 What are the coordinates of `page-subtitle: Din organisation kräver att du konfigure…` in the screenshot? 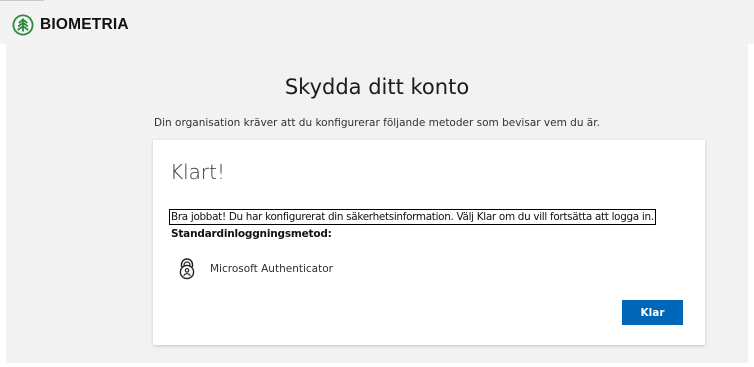 It's located at (377, 123).